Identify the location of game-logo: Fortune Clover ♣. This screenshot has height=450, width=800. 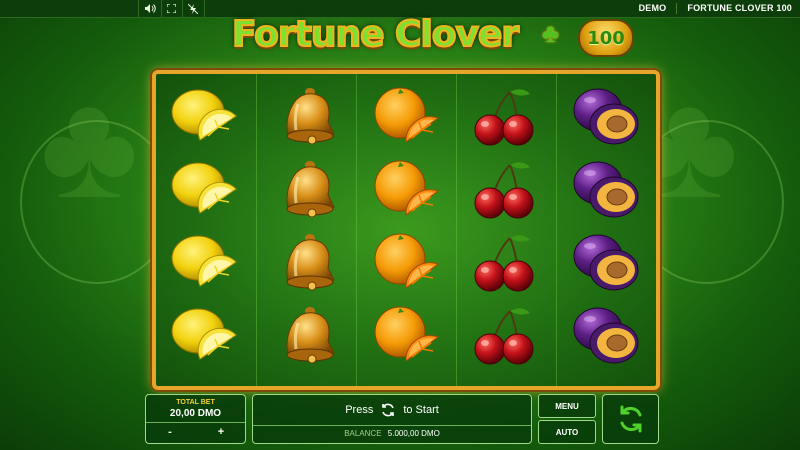
(401, 38).